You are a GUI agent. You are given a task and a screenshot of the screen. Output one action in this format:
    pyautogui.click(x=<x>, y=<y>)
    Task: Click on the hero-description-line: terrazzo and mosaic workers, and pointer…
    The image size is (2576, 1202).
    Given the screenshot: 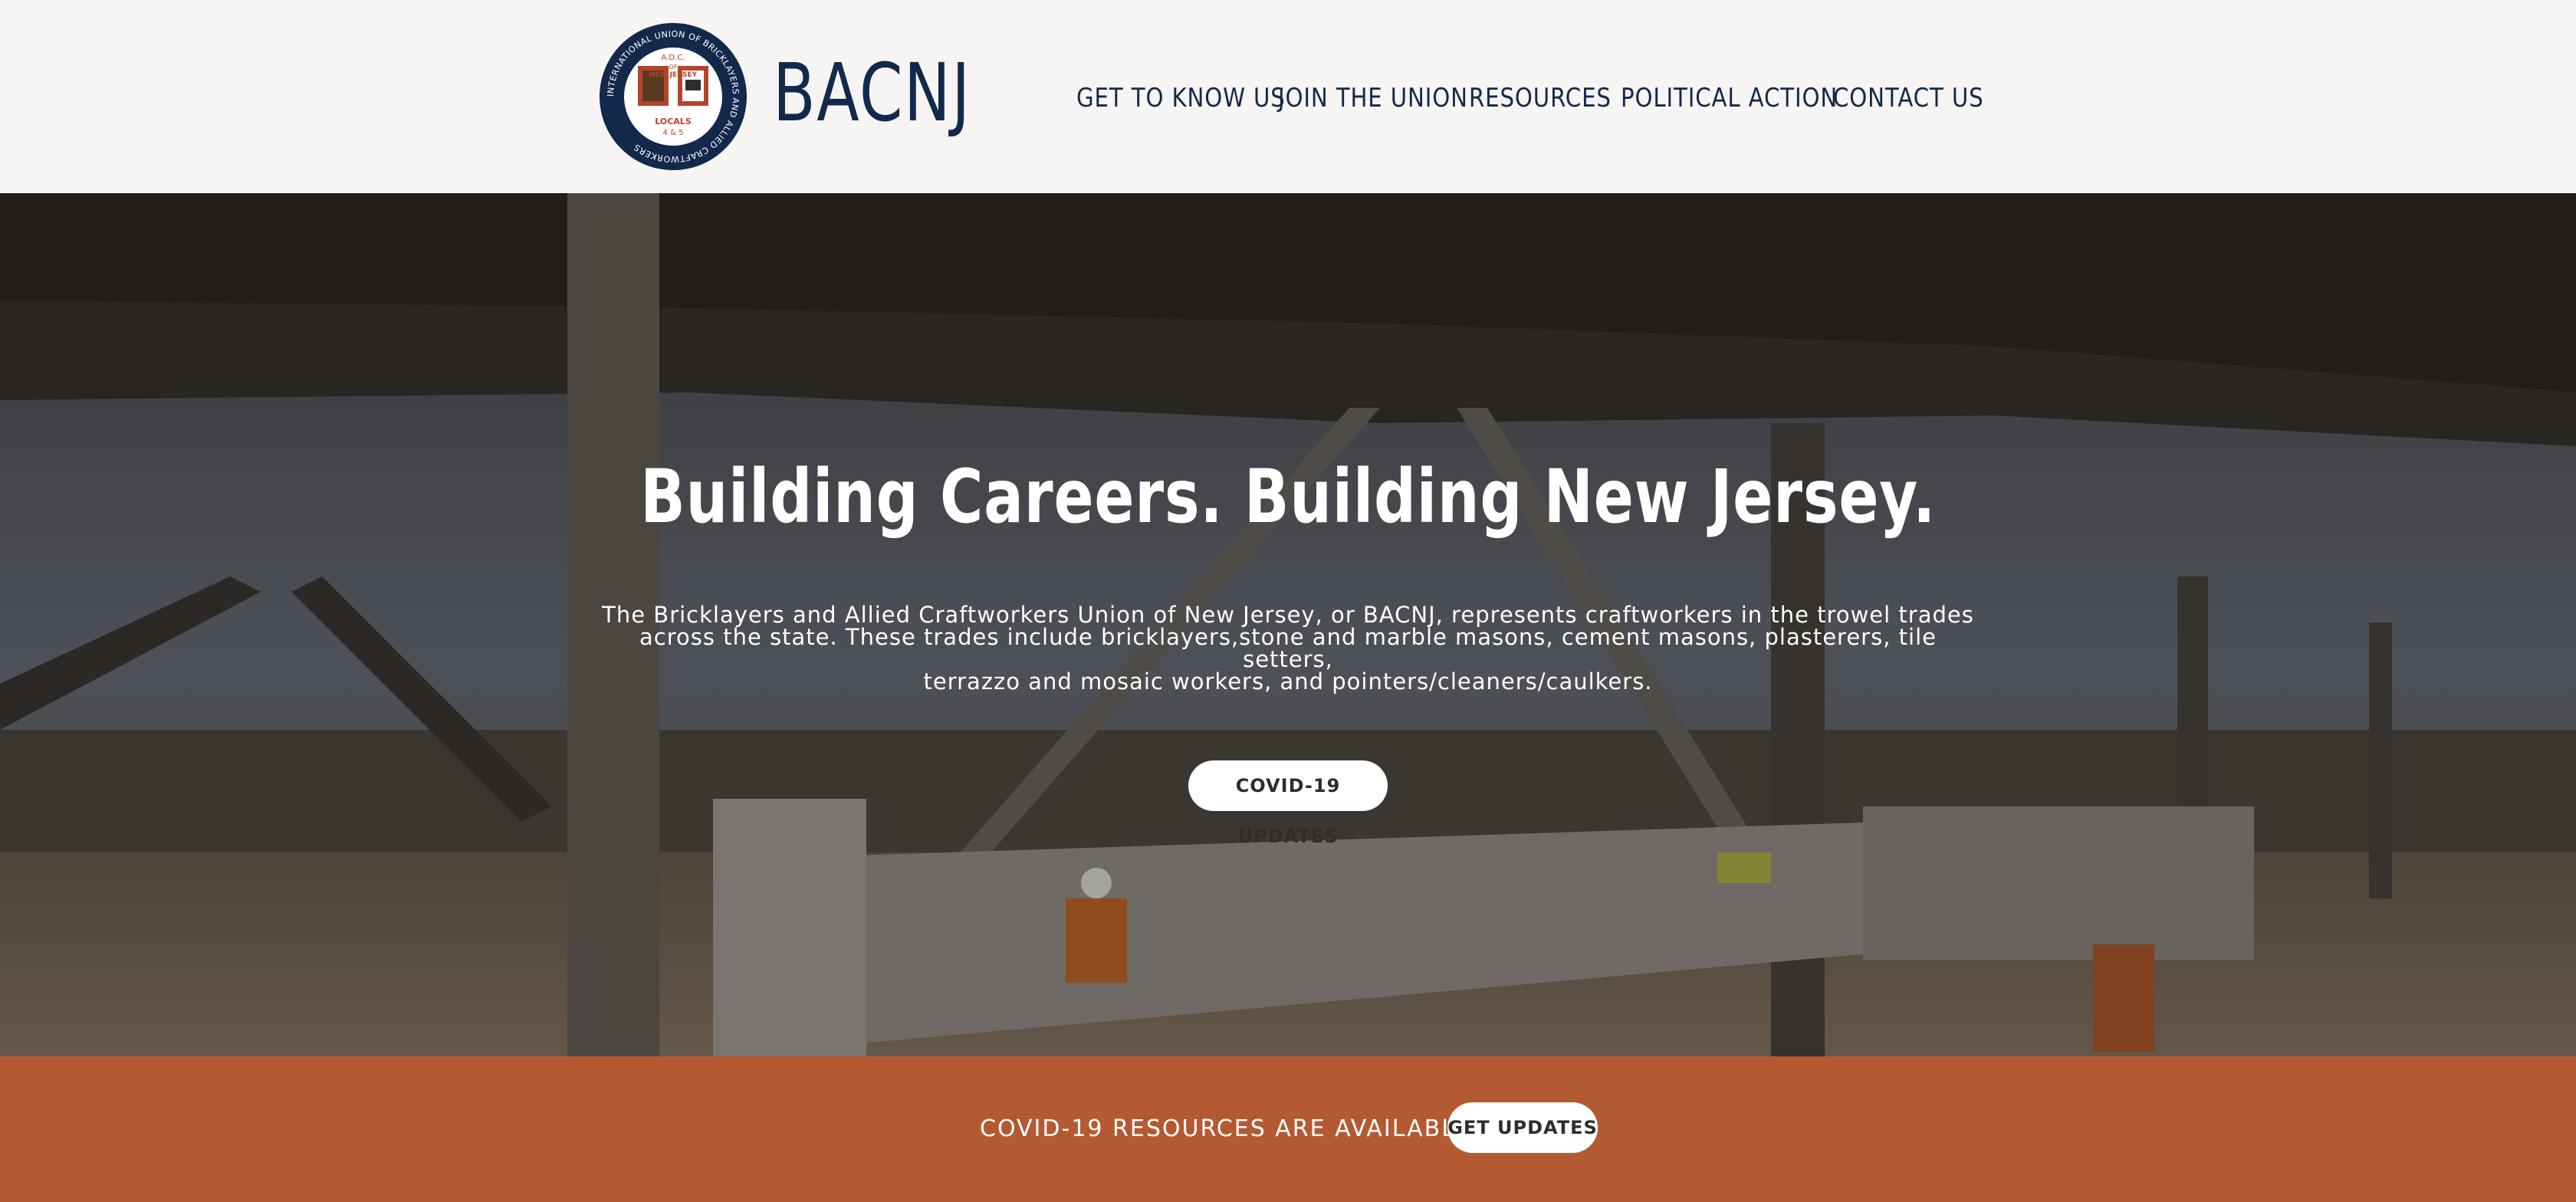 What is the action you would take?
    pyautogui.click(x=1288, y=681)
    